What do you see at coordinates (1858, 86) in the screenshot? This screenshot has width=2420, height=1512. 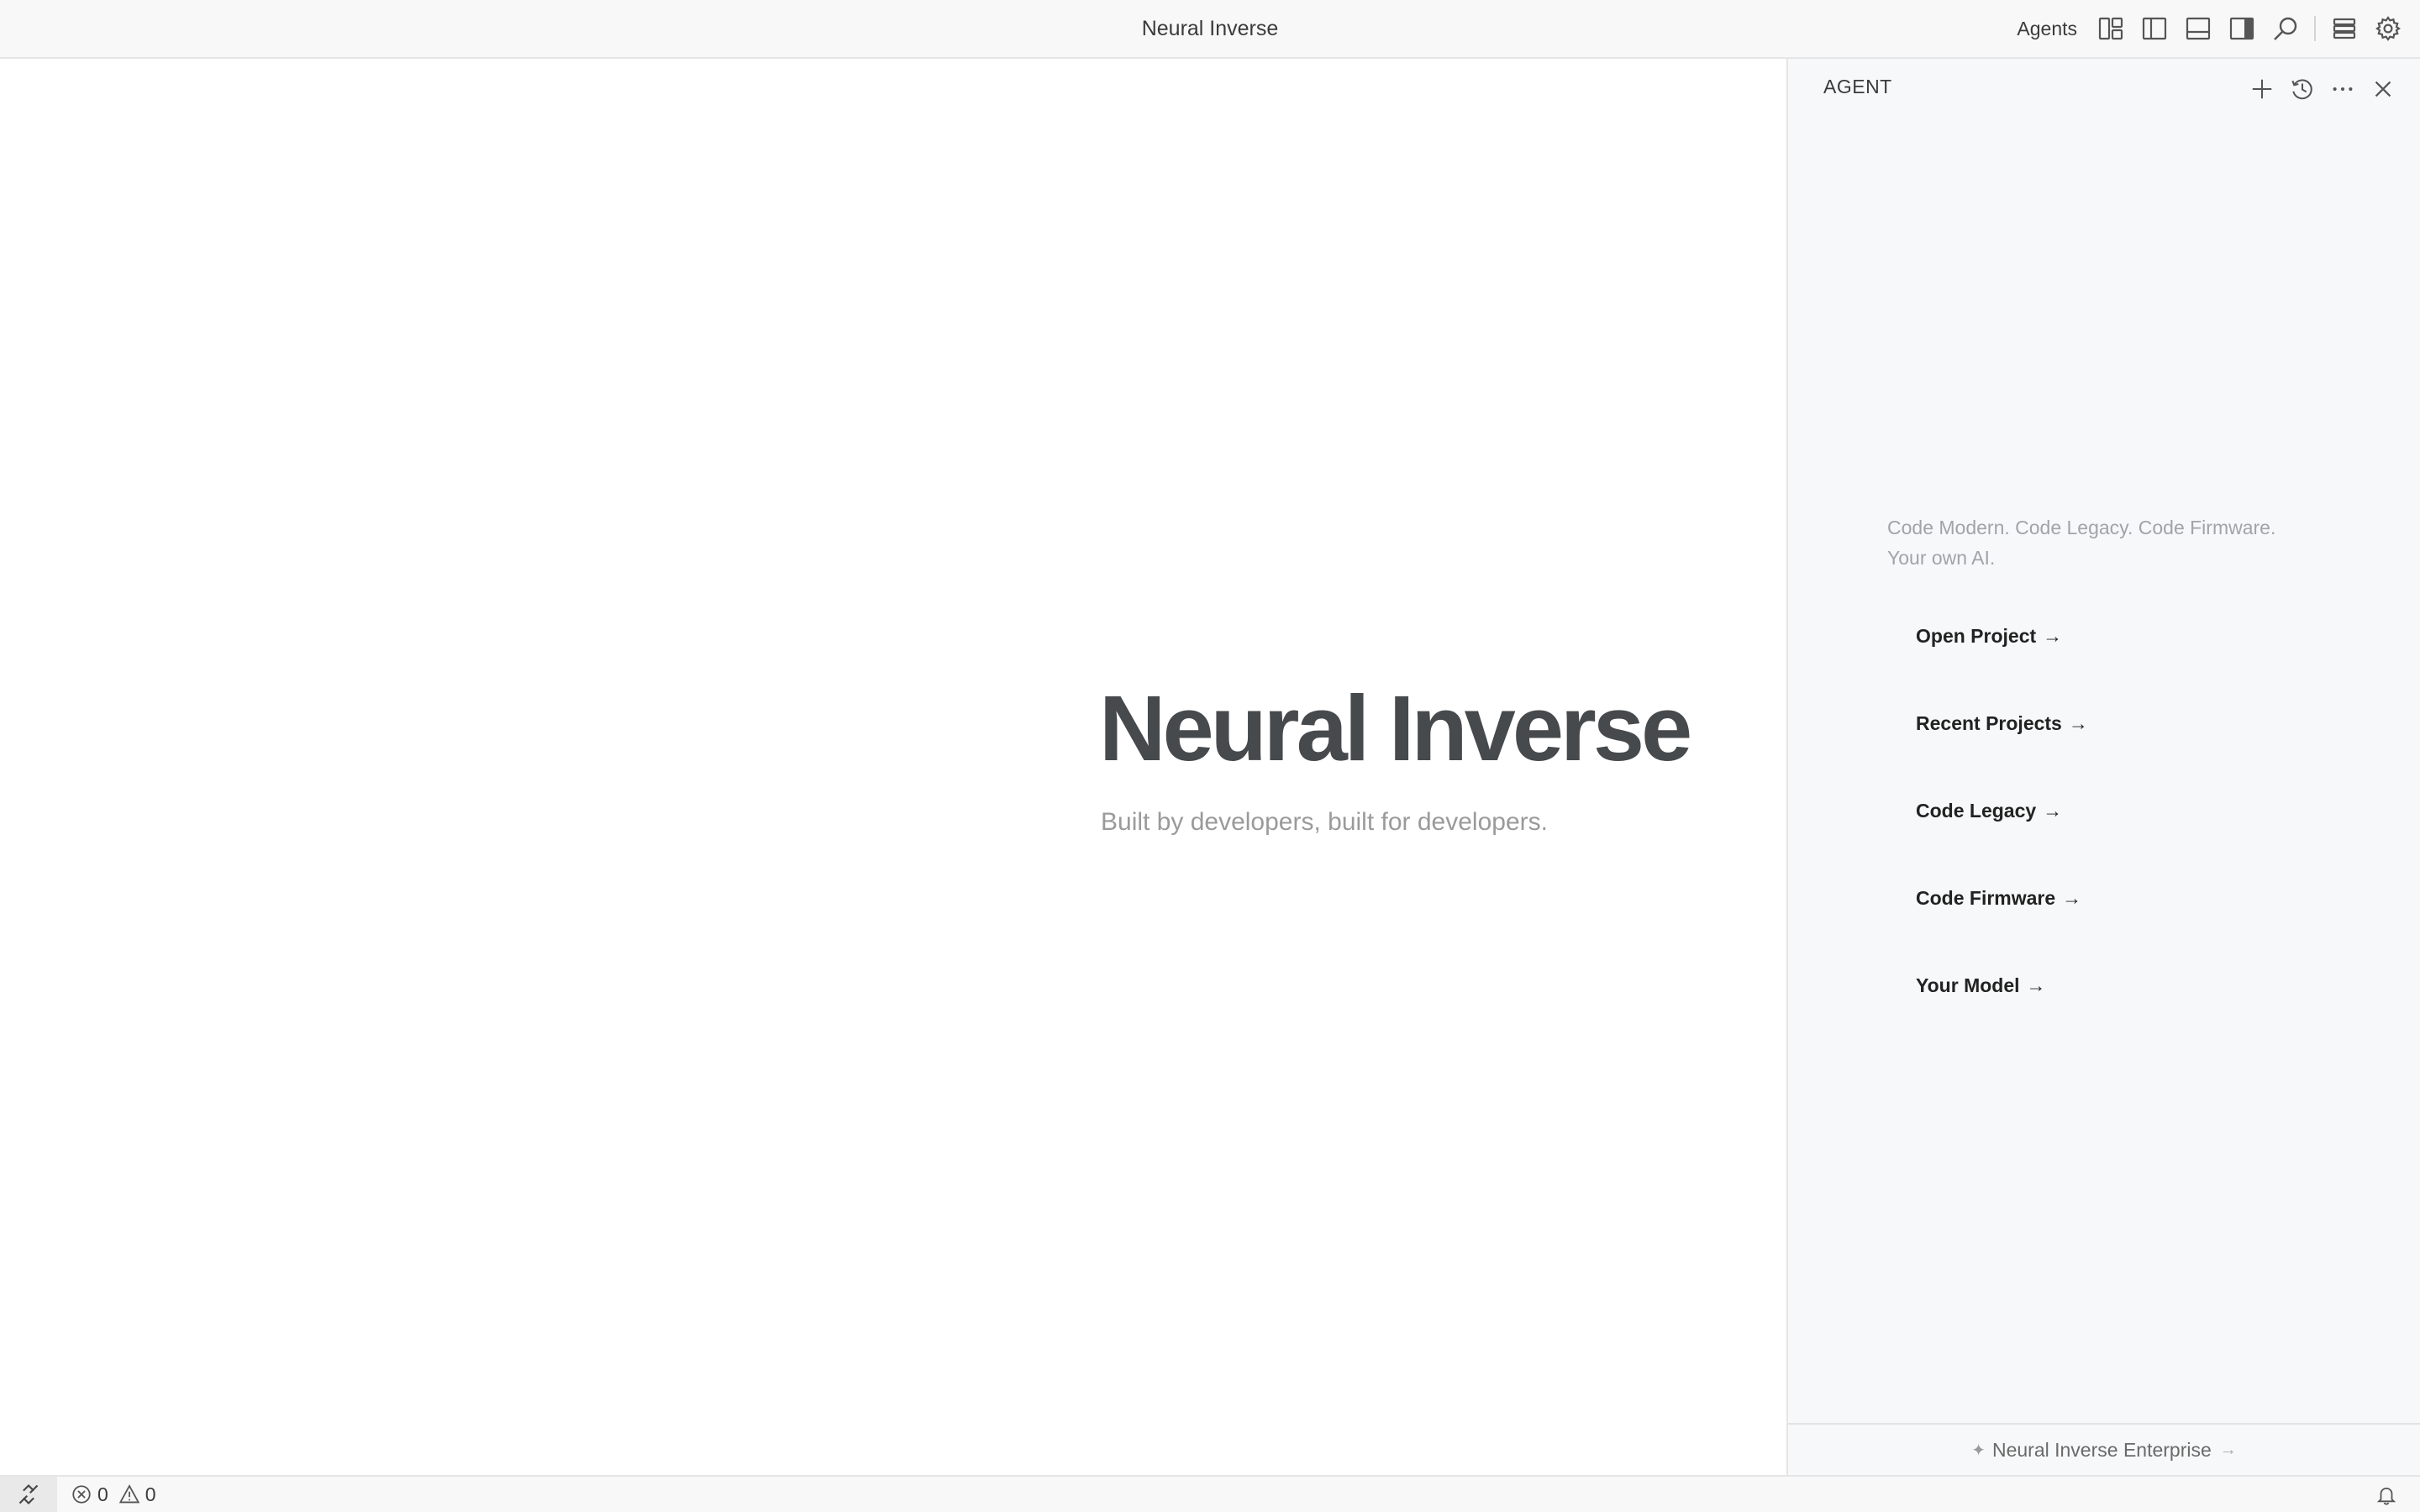 I see `agent-panel-title: AGENT` at bounding box center [1858, 86].